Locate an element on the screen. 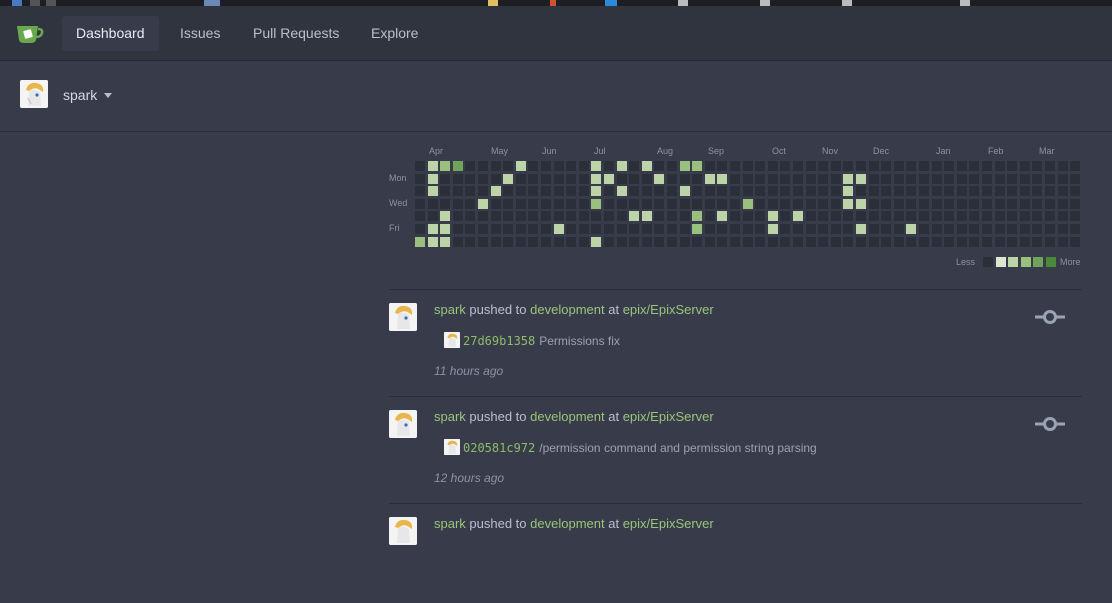  nav-issues: Issues is located at coordinates (200, 33).